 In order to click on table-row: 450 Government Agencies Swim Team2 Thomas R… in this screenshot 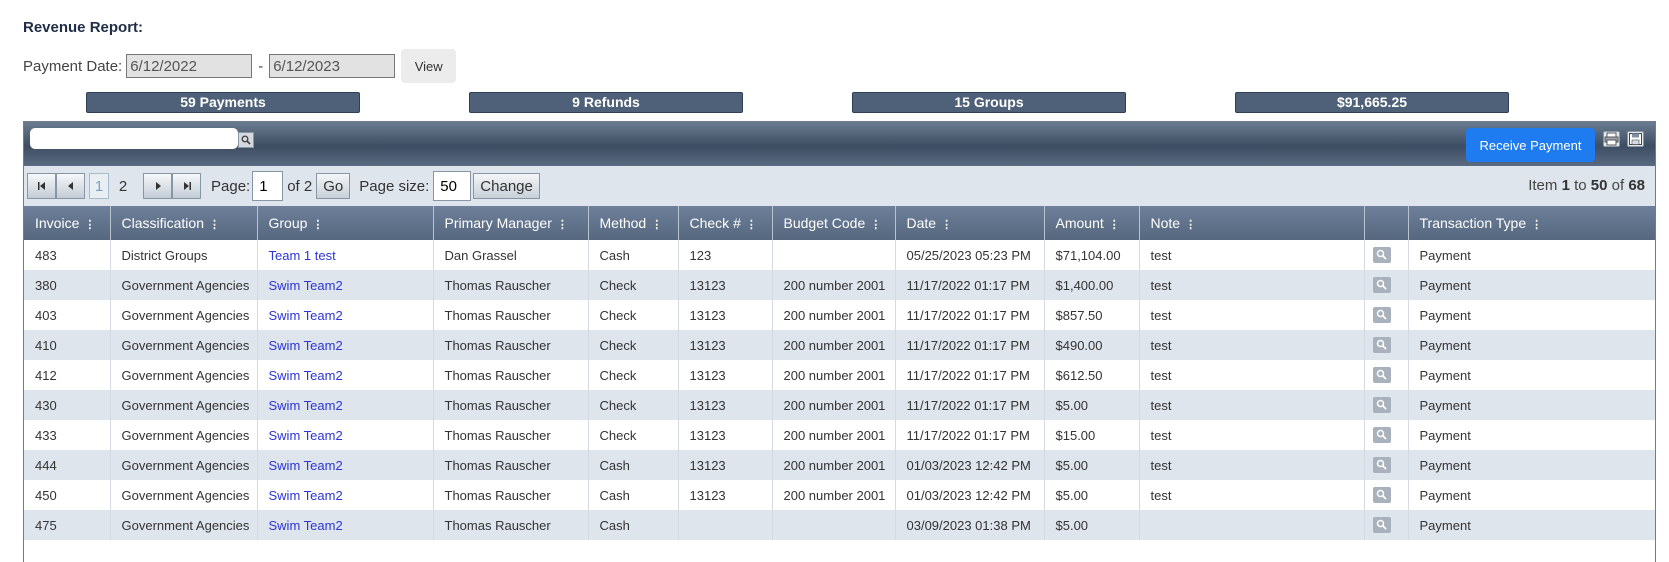, I will do `click(839, 495)`.